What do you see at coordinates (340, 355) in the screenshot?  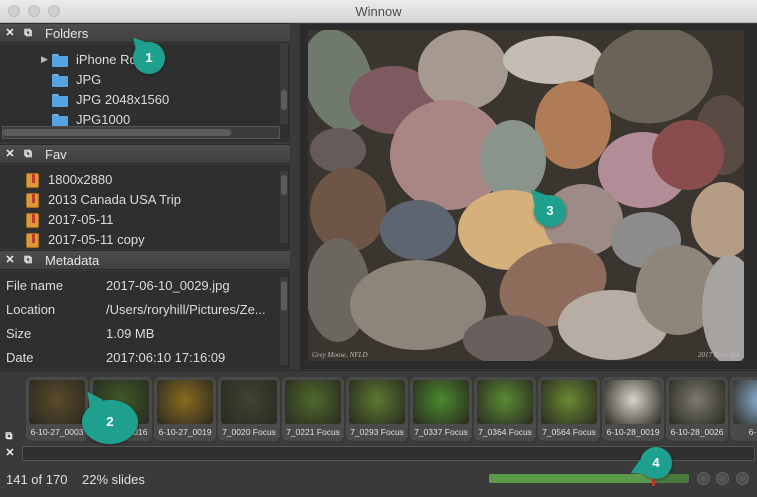 I see `photo-caption-left: Grey Moose, NFLD` at bounding box center [340, 355].